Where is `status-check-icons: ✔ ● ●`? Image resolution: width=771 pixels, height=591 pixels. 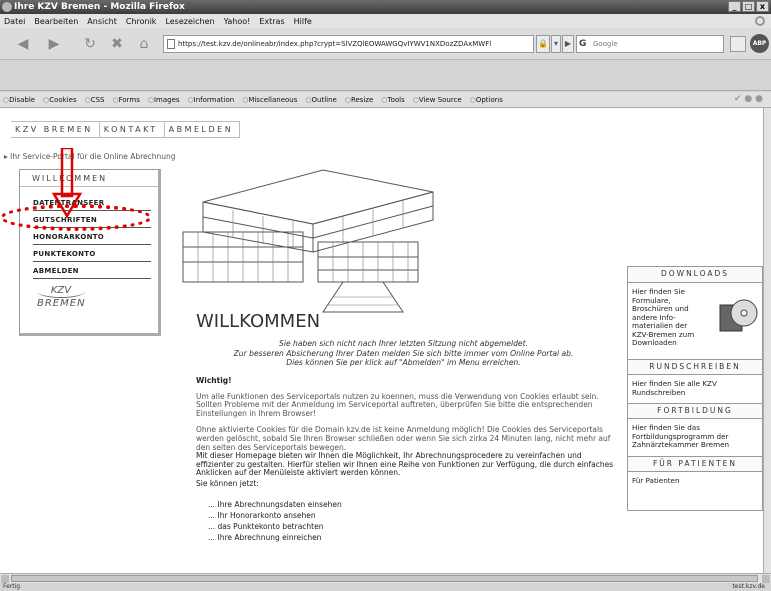 status-check-icons: ✔ ● ● is located at coordinates (748, 99).